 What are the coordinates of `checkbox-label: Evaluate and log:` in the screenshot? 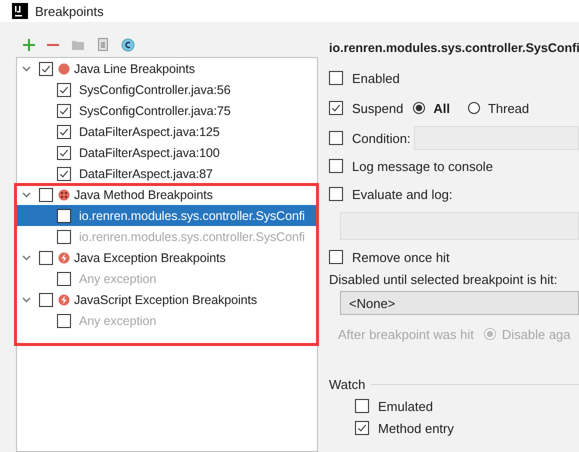 It's located at (402, 194).